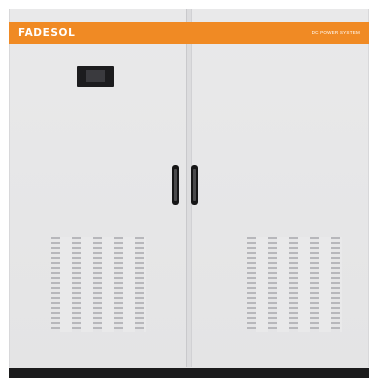  I want to click on product-subtitle: DC POWER SYSTEM, so click(335, 32).